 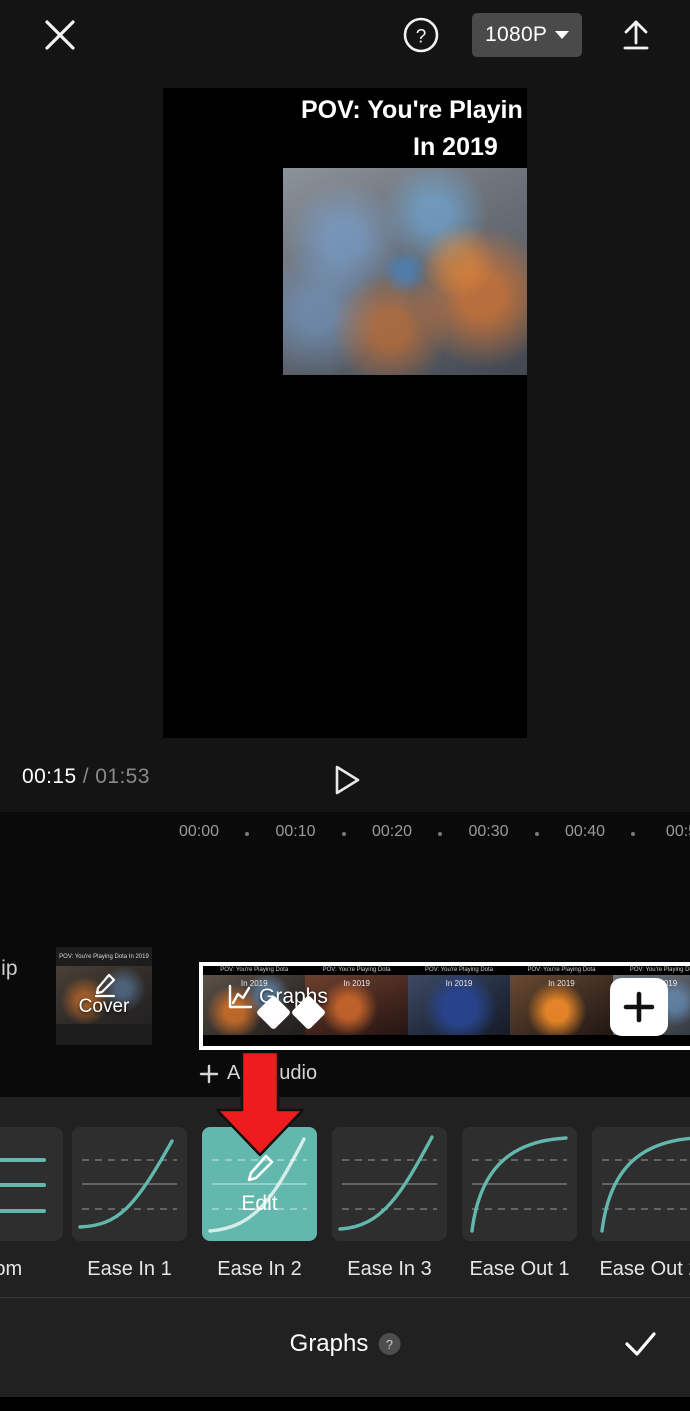 I want to click on preset-ease-out-2: Ease Out 2, so click(x=641, y=1204).